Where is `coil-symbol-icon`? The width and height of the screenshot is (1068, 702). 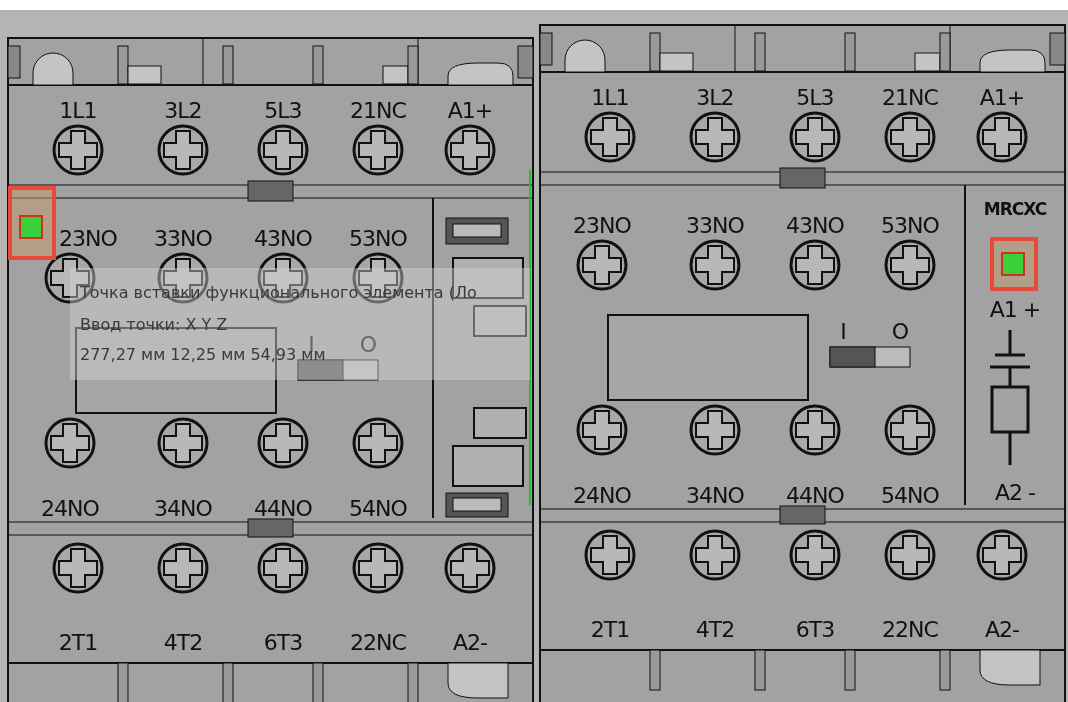
coil-symbol-icon is located at coordinates (1010, 397).